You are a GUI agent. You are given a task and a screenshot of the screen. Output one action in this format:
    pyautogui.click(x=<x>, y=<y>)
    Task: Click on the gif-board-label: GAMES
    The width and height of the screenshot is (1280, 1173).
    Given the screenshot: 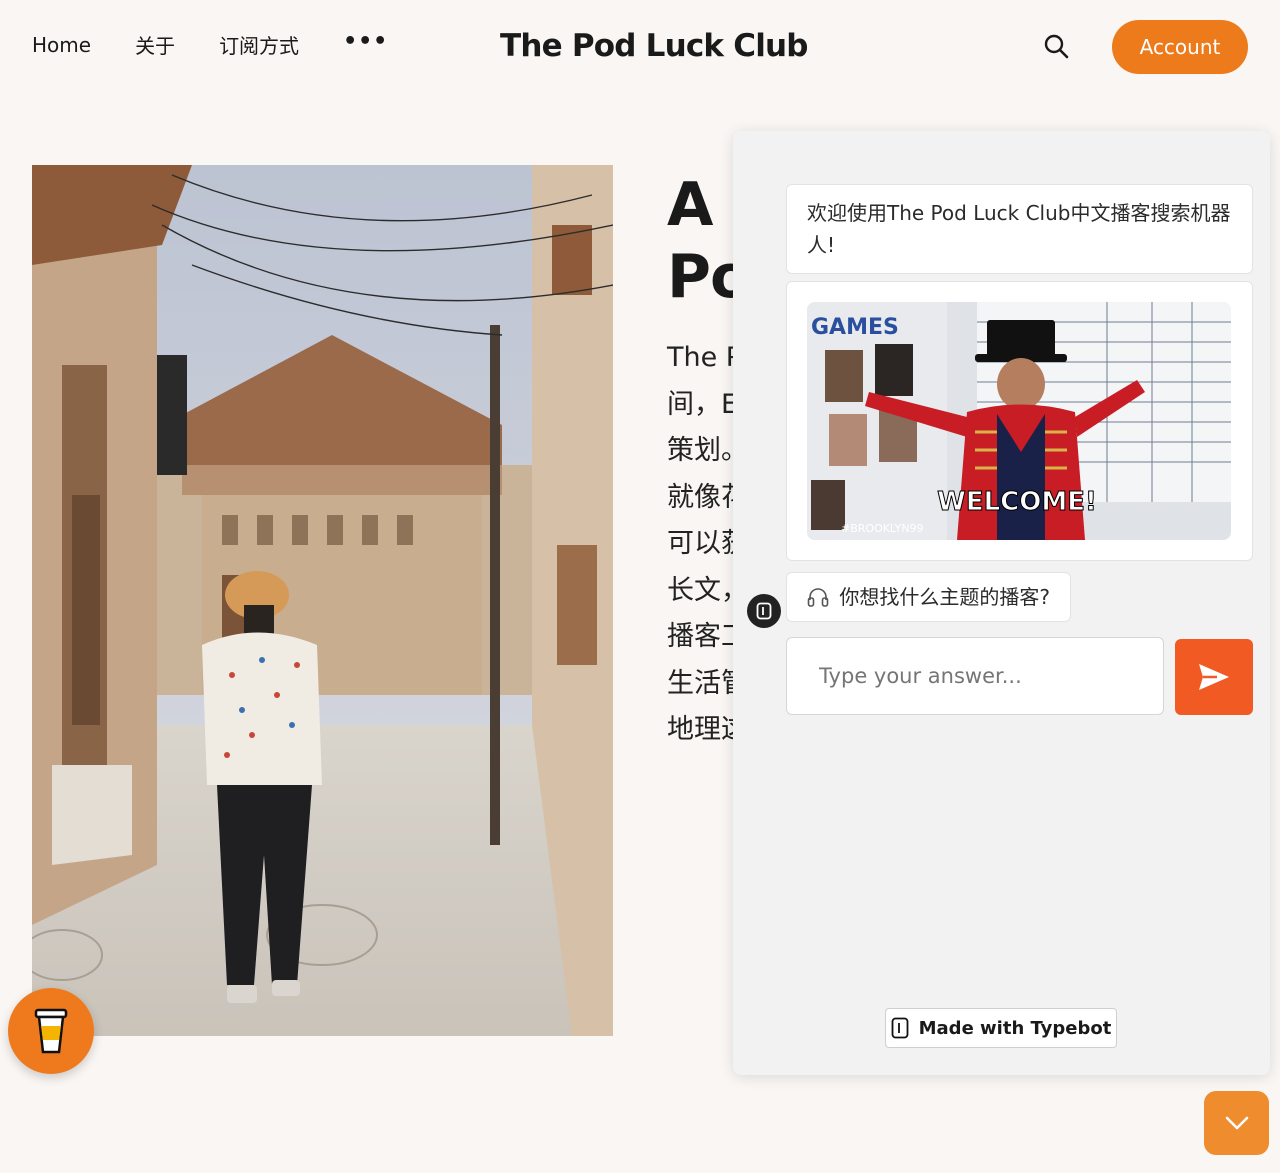 What is the action you would take?
    pyautogui.click(x=855, y=327)
    